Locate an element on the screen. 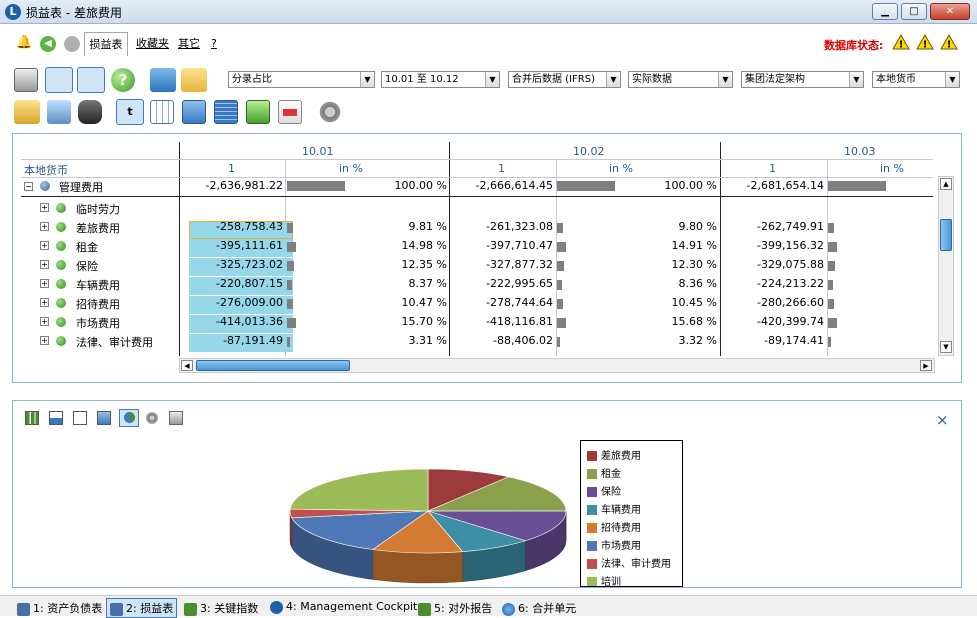 This screenshot has height=618, width=977. back-arrow-icon: ◀ is located at coordinates (48, 44).